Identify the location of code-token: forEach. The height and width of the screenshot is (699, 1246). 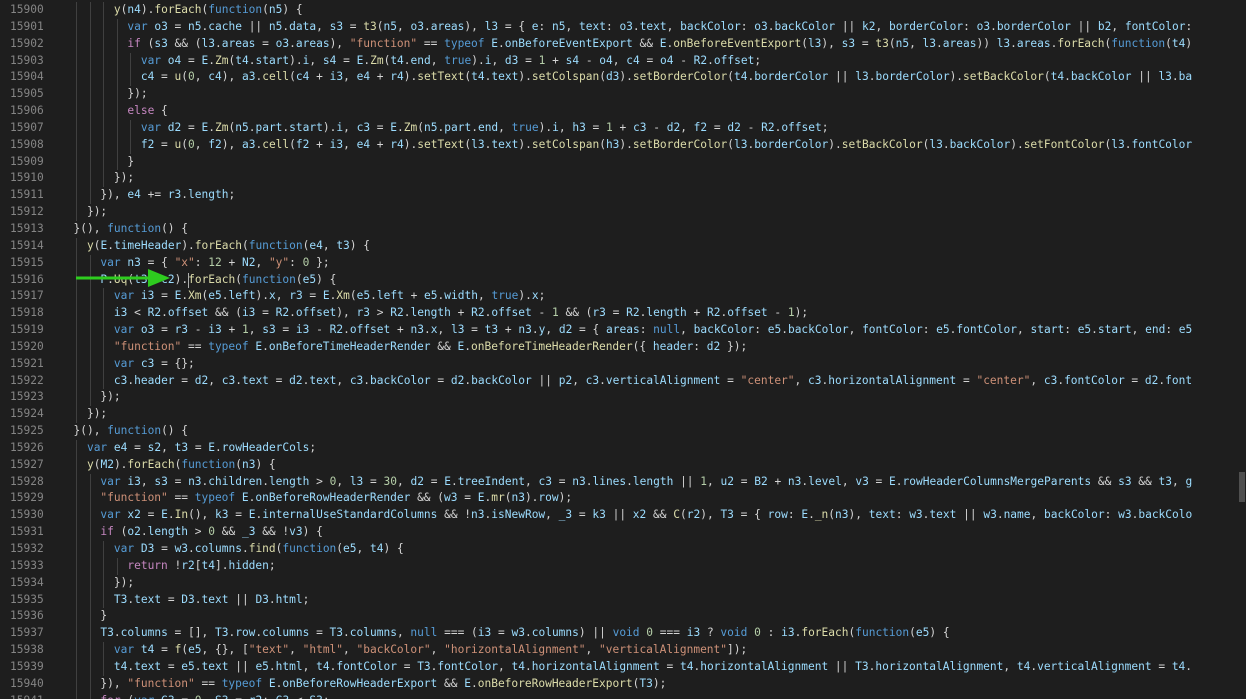
(1081, 43).